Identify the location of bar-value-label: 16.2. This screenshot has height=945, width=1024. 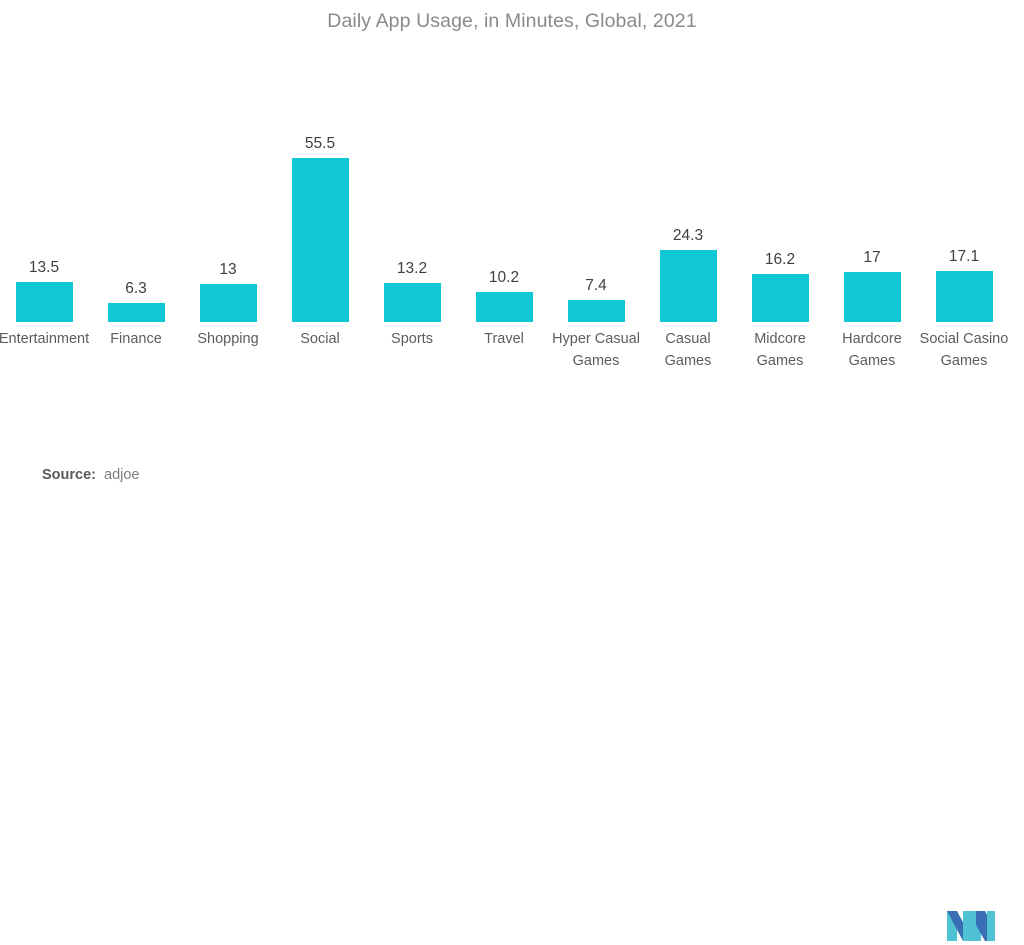
(780, 259).